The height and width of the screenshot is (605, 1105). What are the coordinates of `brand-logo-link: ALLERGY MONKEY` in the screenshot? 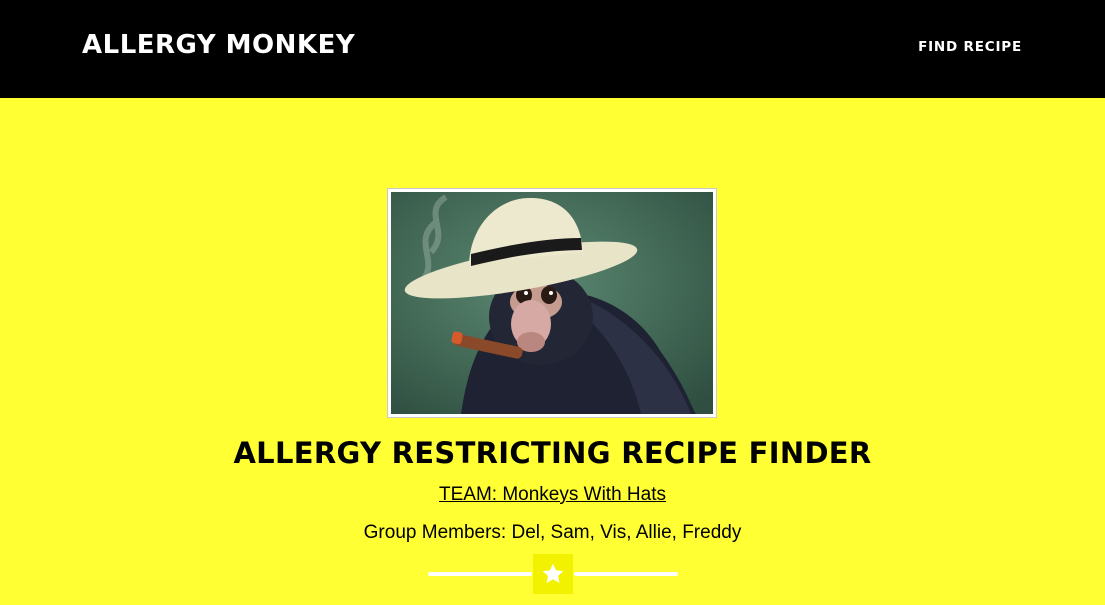 It's located at (218, 45).